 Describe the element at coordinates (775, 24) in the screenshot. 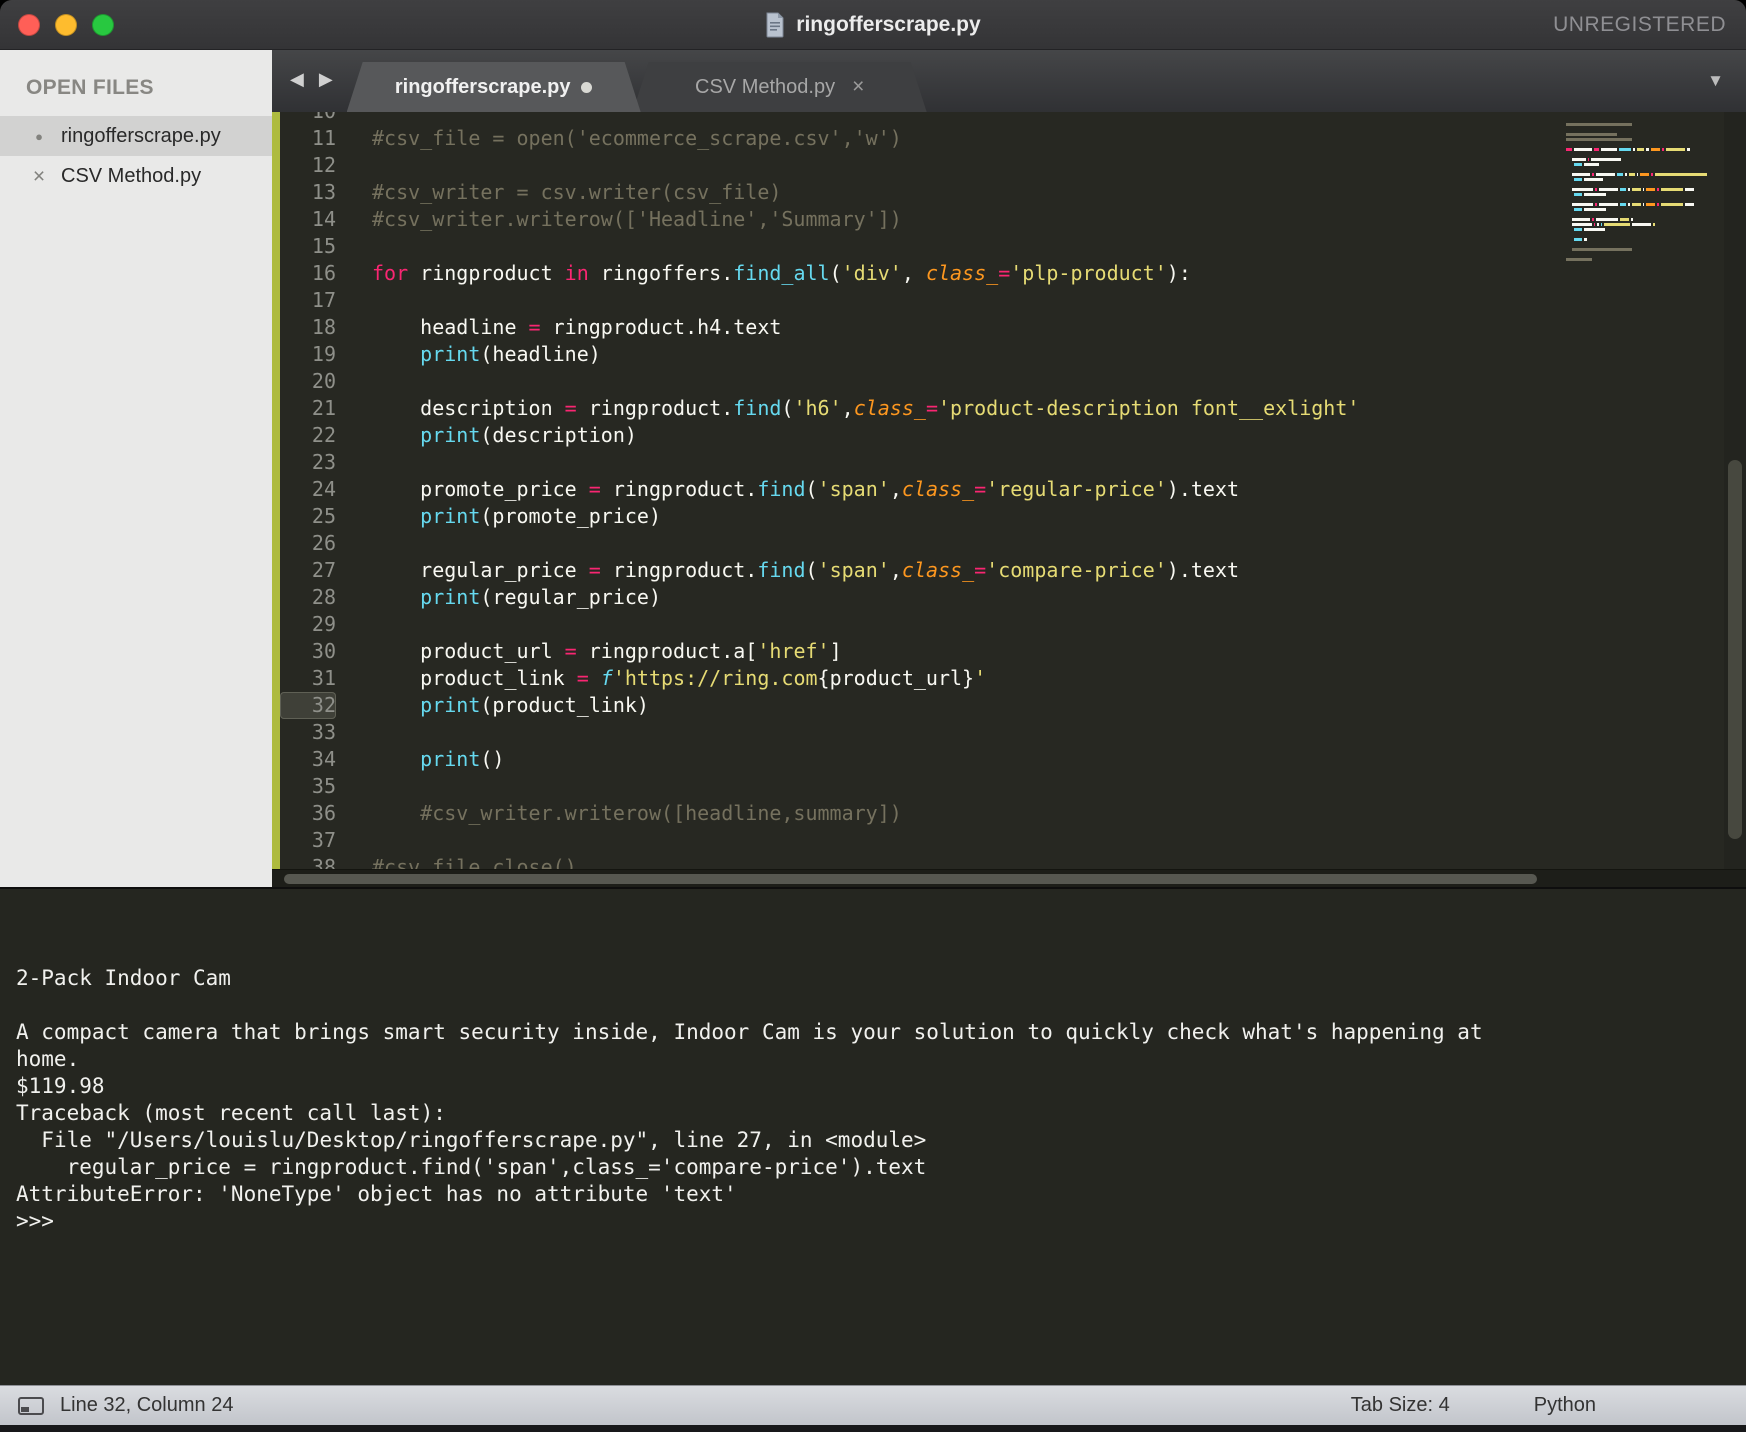

I see `document-icon` at that location.